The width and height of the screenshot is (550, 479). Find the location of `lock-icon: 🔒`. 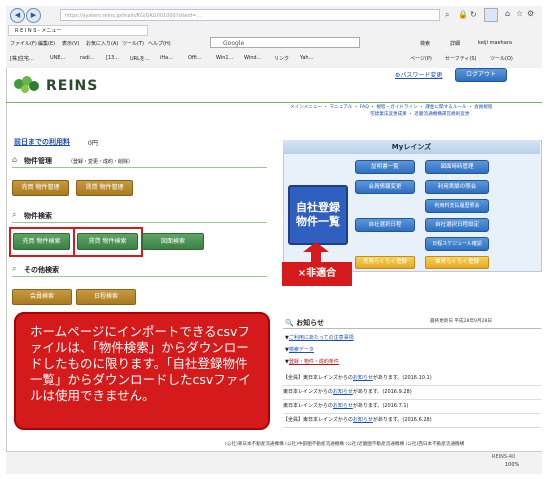

lock-icon: 🔒 is located at coordinates (463, 14).